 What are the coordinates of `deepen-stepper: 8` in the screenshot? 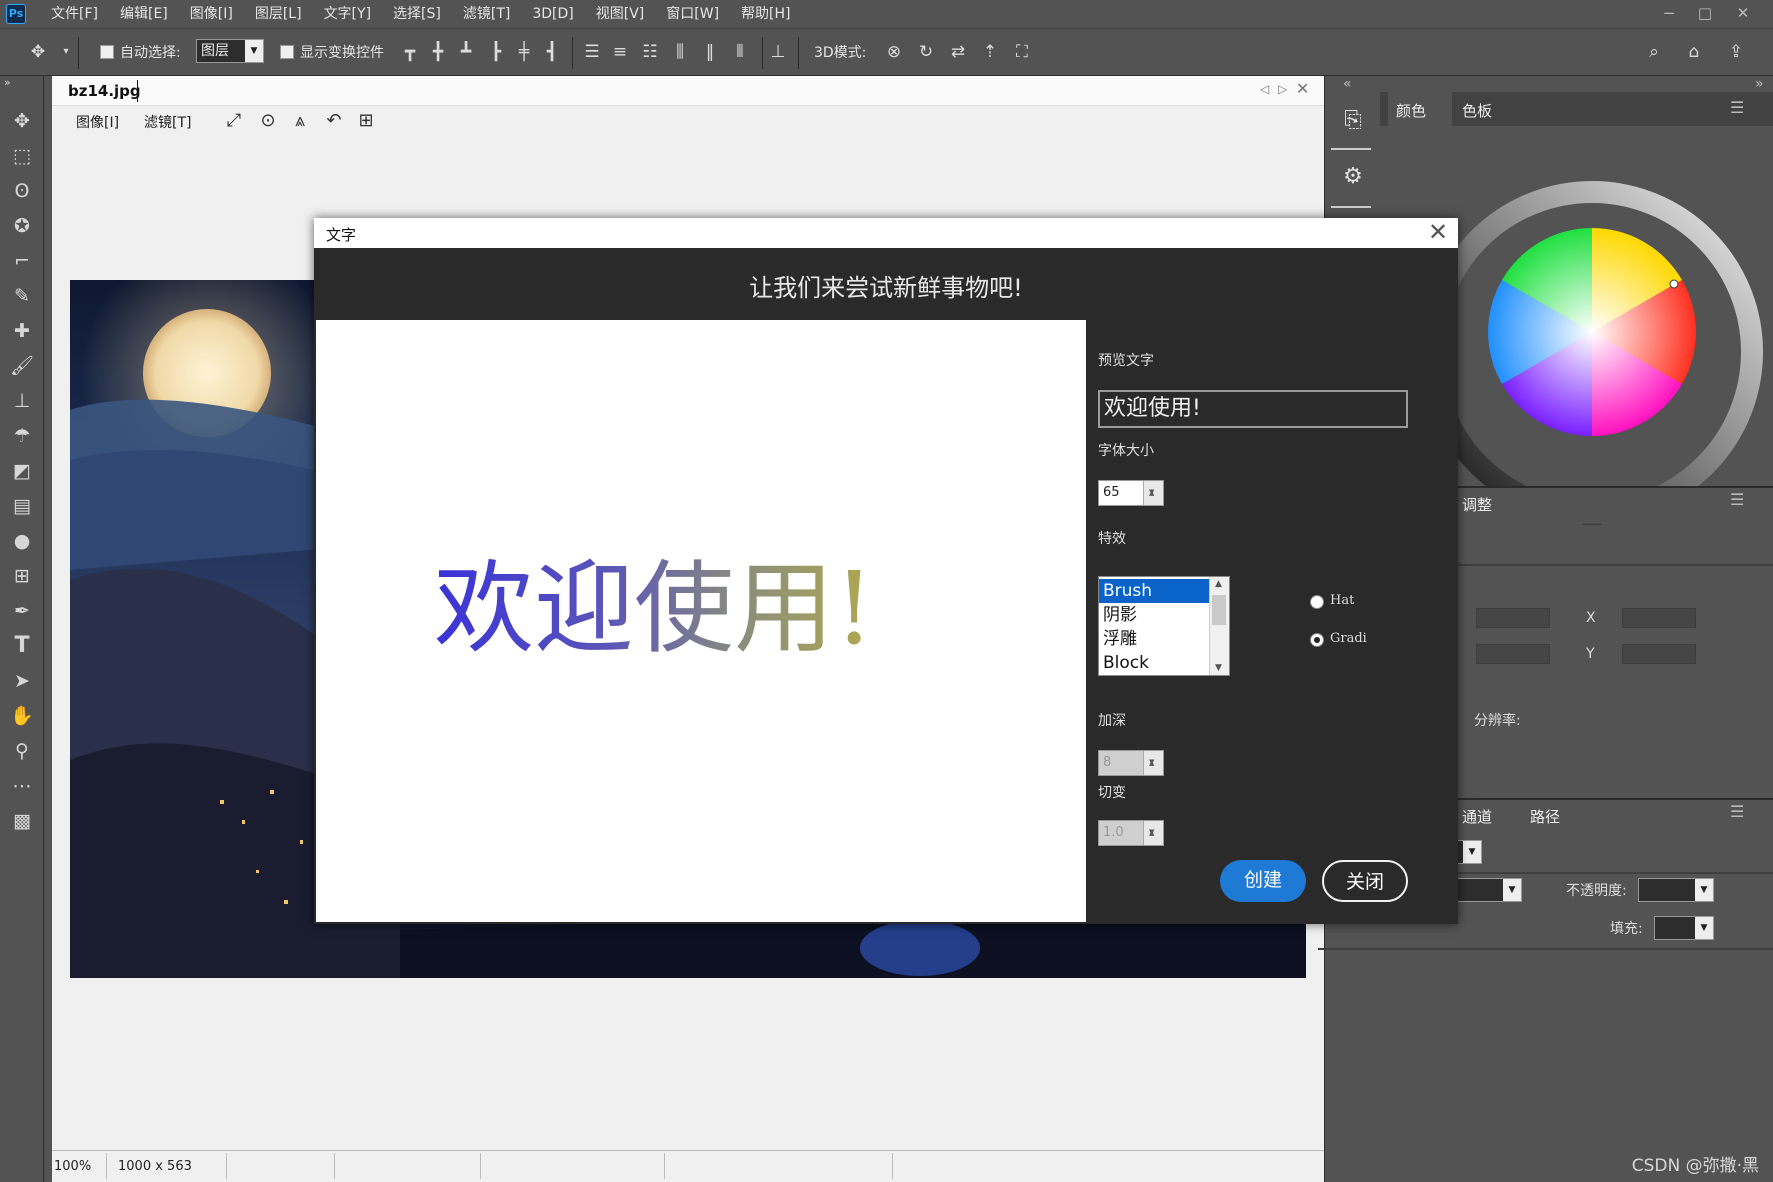 It's located at (1131, 763).